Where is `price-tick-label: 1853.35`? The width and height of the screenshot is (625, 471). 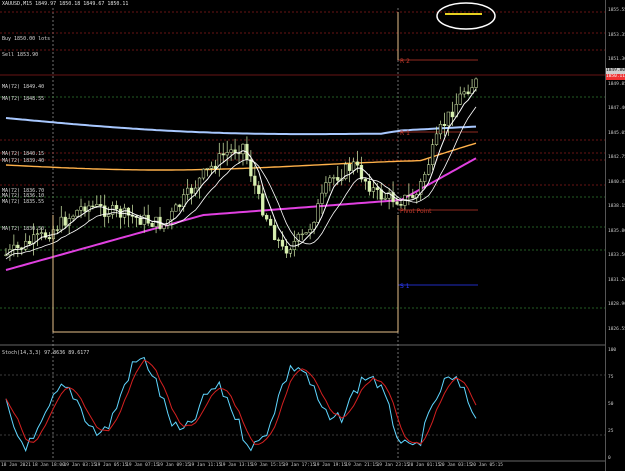
price-tick-label: 1853.35 is located at coordinates (616, 35).